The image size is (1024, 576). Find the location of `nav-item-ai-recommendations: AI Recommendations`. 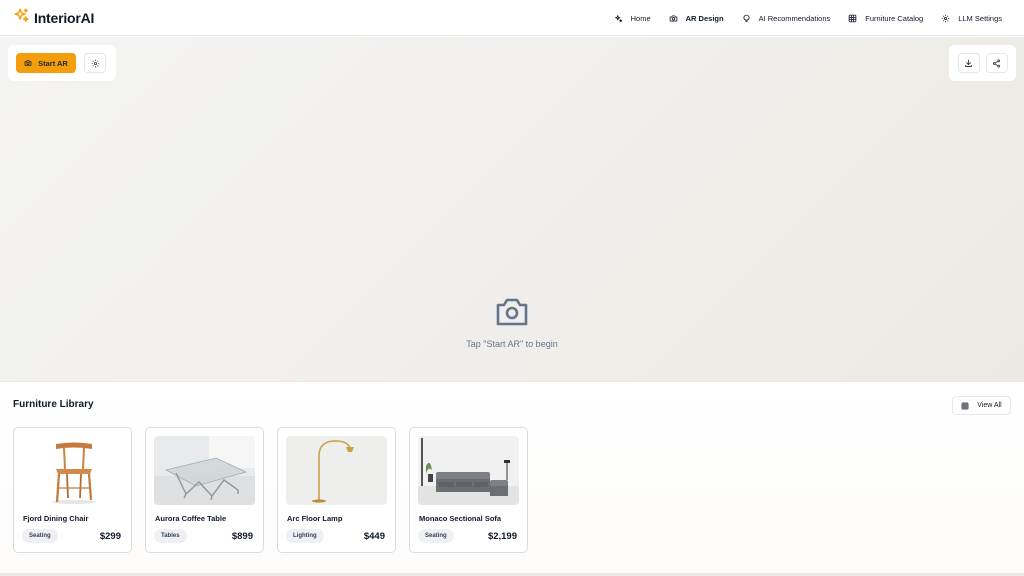

nav-item-ai-recommendations: AI Recommendations is located at coordinates (786, 18).